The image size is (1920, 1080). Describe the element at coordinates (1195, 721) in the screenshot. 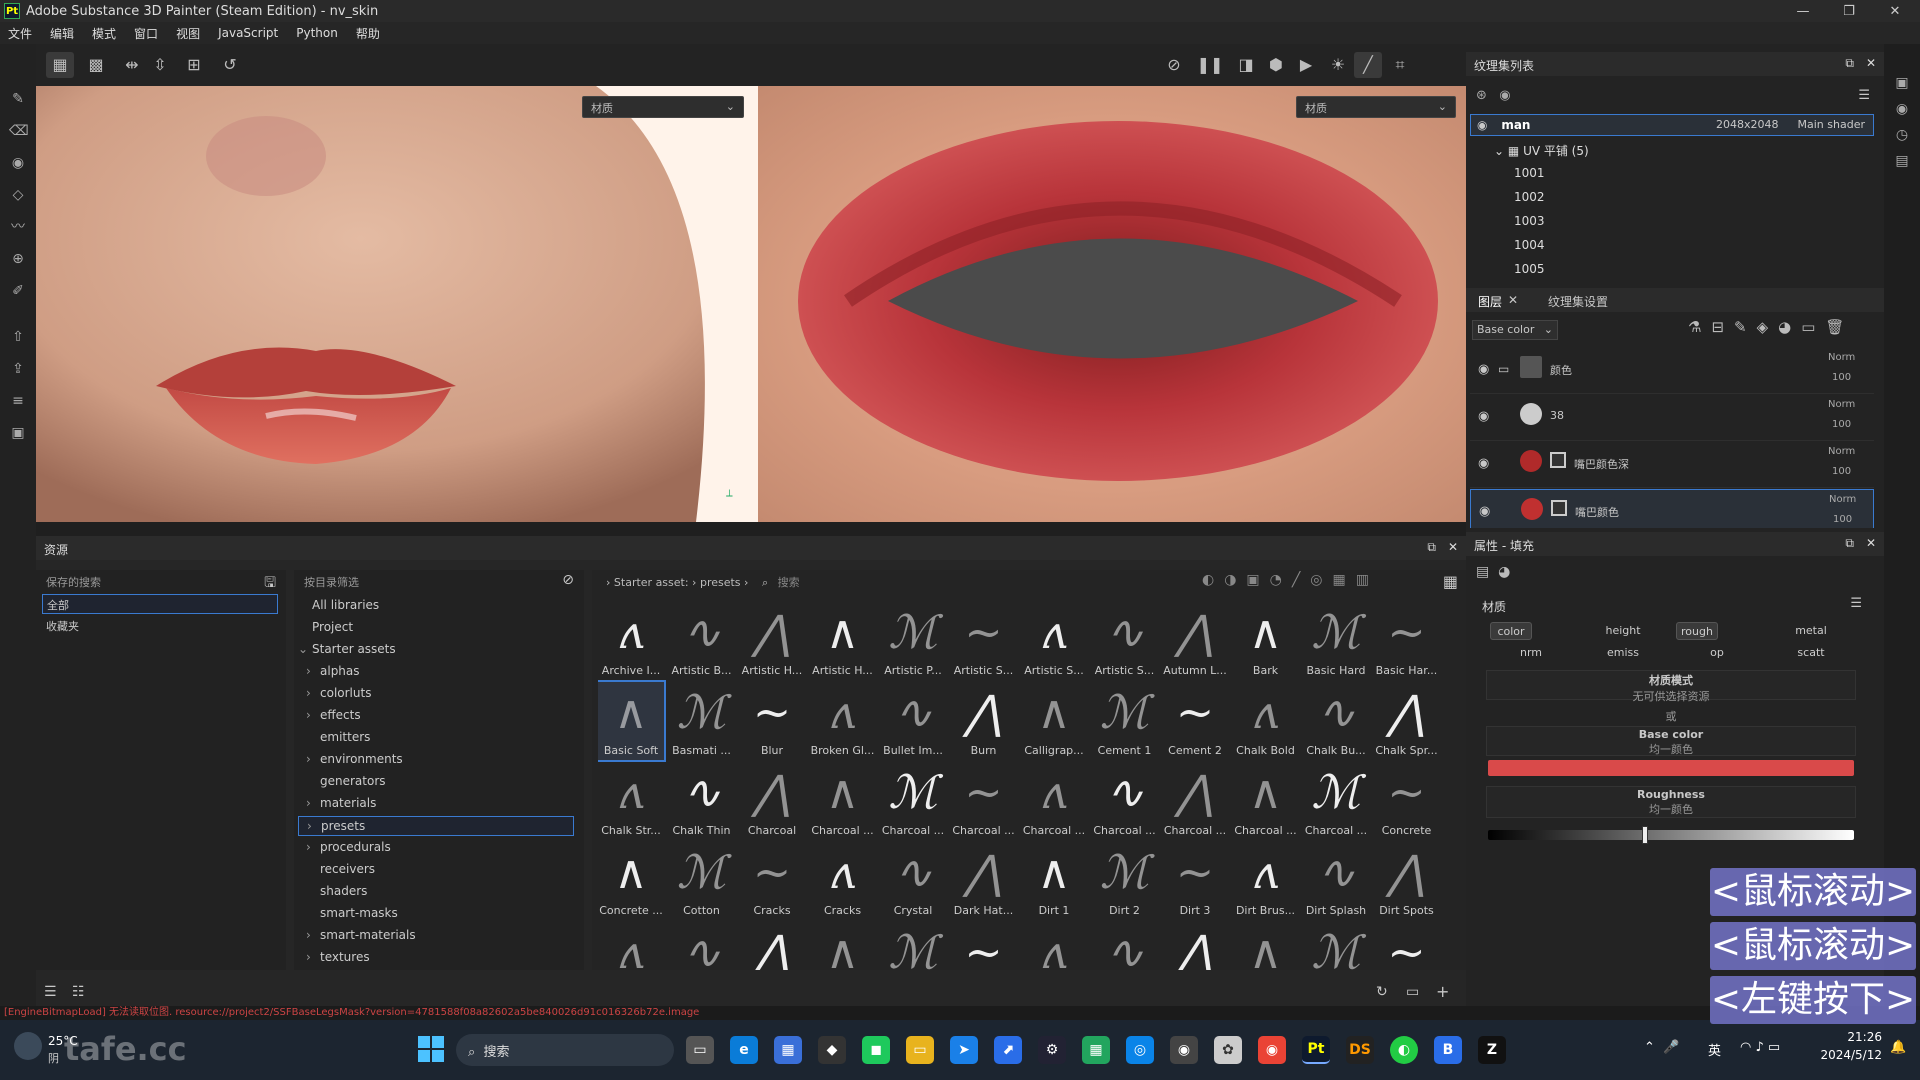

I see `asset-thumbnail: ~ Cement 2` at that location.